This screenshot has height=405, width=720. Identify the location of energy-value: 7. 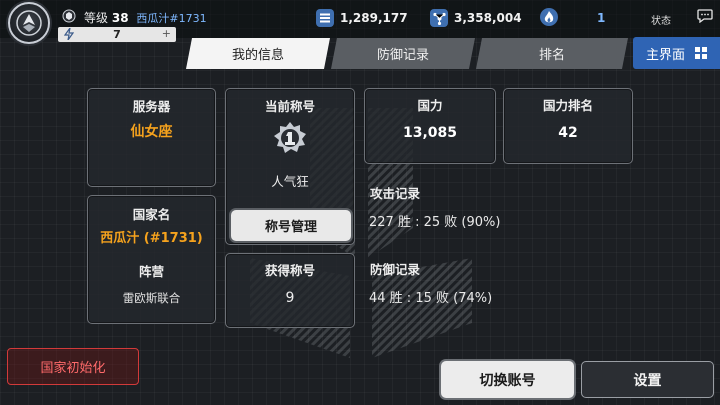
(117, 34).